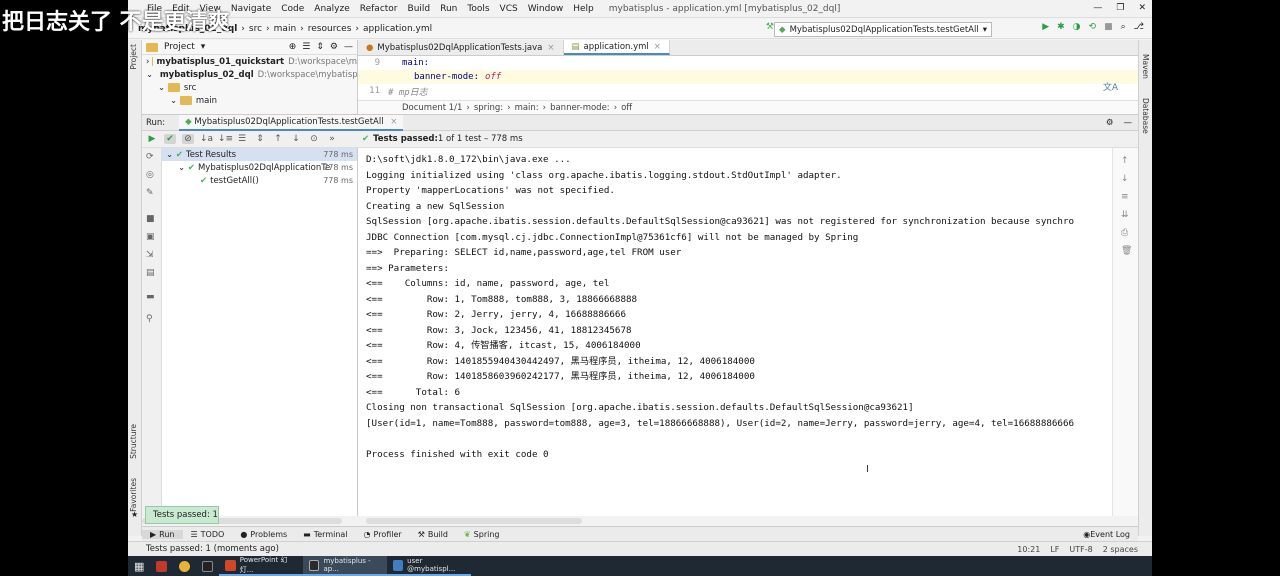  I want to click on rerun-icon: ▶, so click(152, 139).